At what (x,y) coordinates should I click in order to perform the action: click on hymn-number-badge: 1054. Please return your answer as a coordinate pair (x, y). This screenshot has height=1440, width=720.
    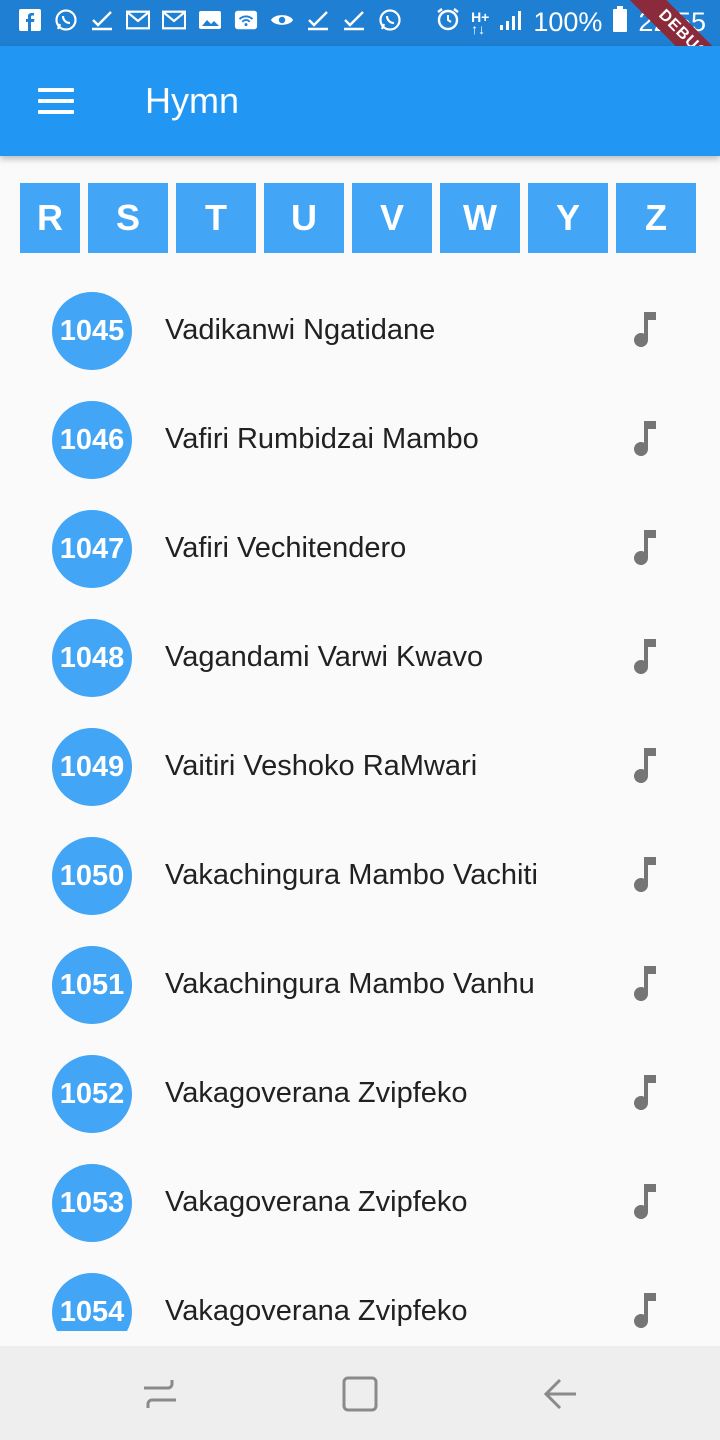
    Looking at the image, I should click on (92, 1302).